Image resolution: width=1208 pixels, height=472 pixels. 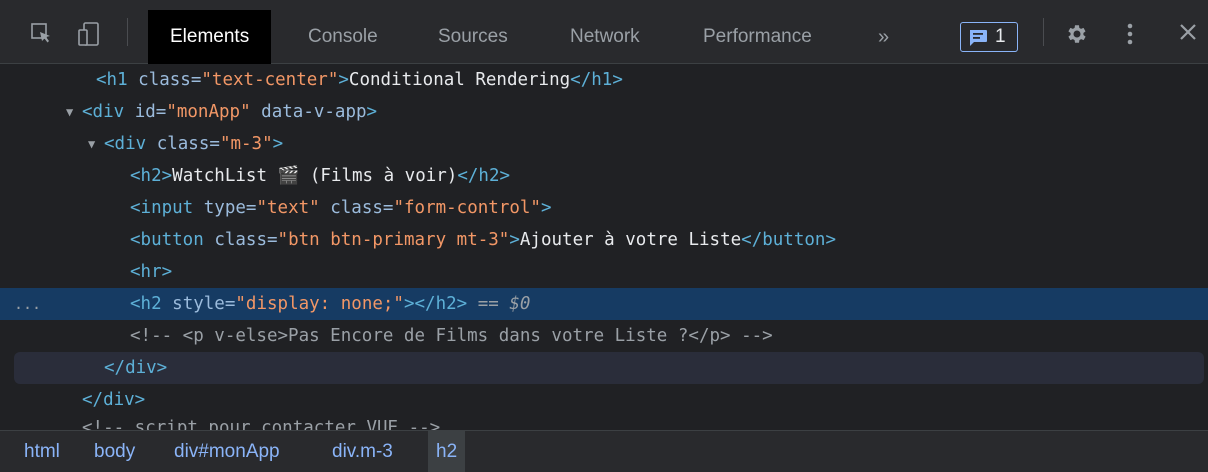 What do you see at coordinates (1188, 34) in the screenshot?
I see `close-icon` at bounding box center [1188, 34].